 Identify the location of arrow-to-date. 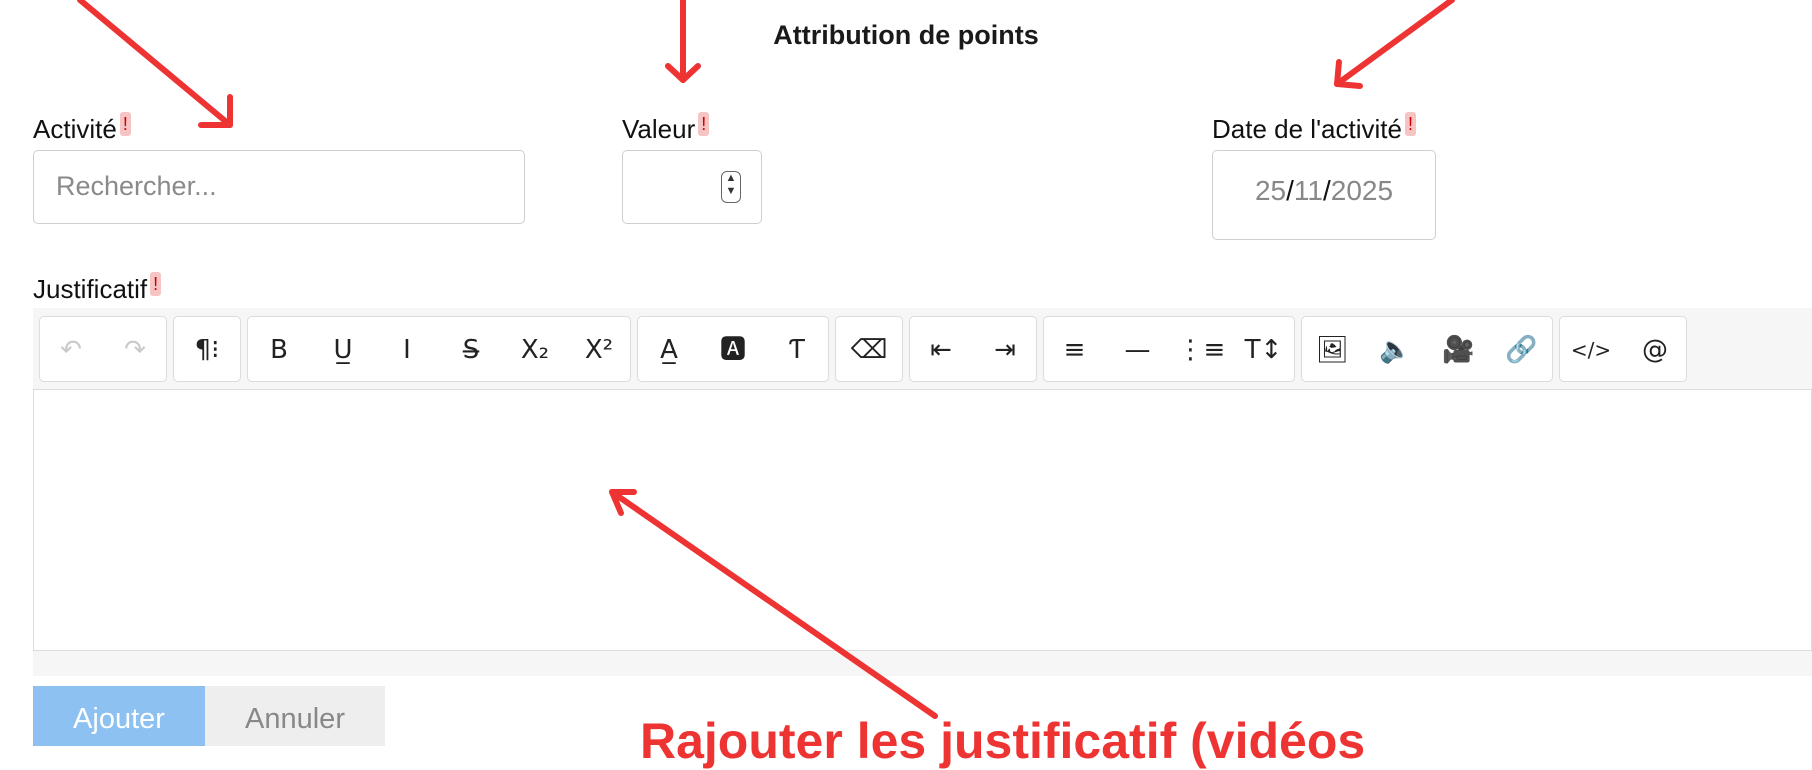
(1394, 44).